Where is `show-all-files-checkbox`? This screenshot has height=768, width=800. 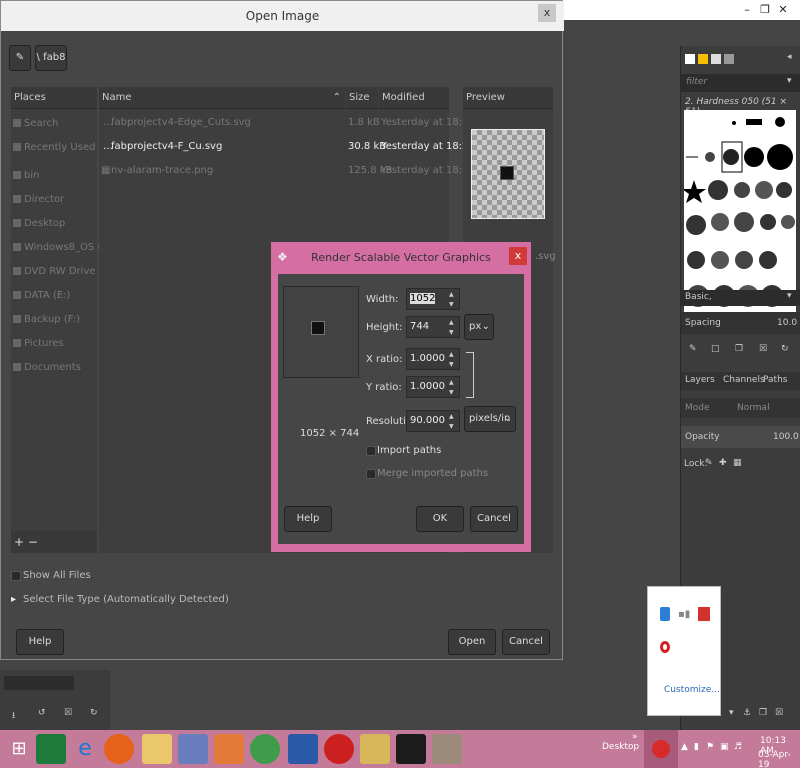 show-all-files-checkbox is located at coordinates (16, 576).